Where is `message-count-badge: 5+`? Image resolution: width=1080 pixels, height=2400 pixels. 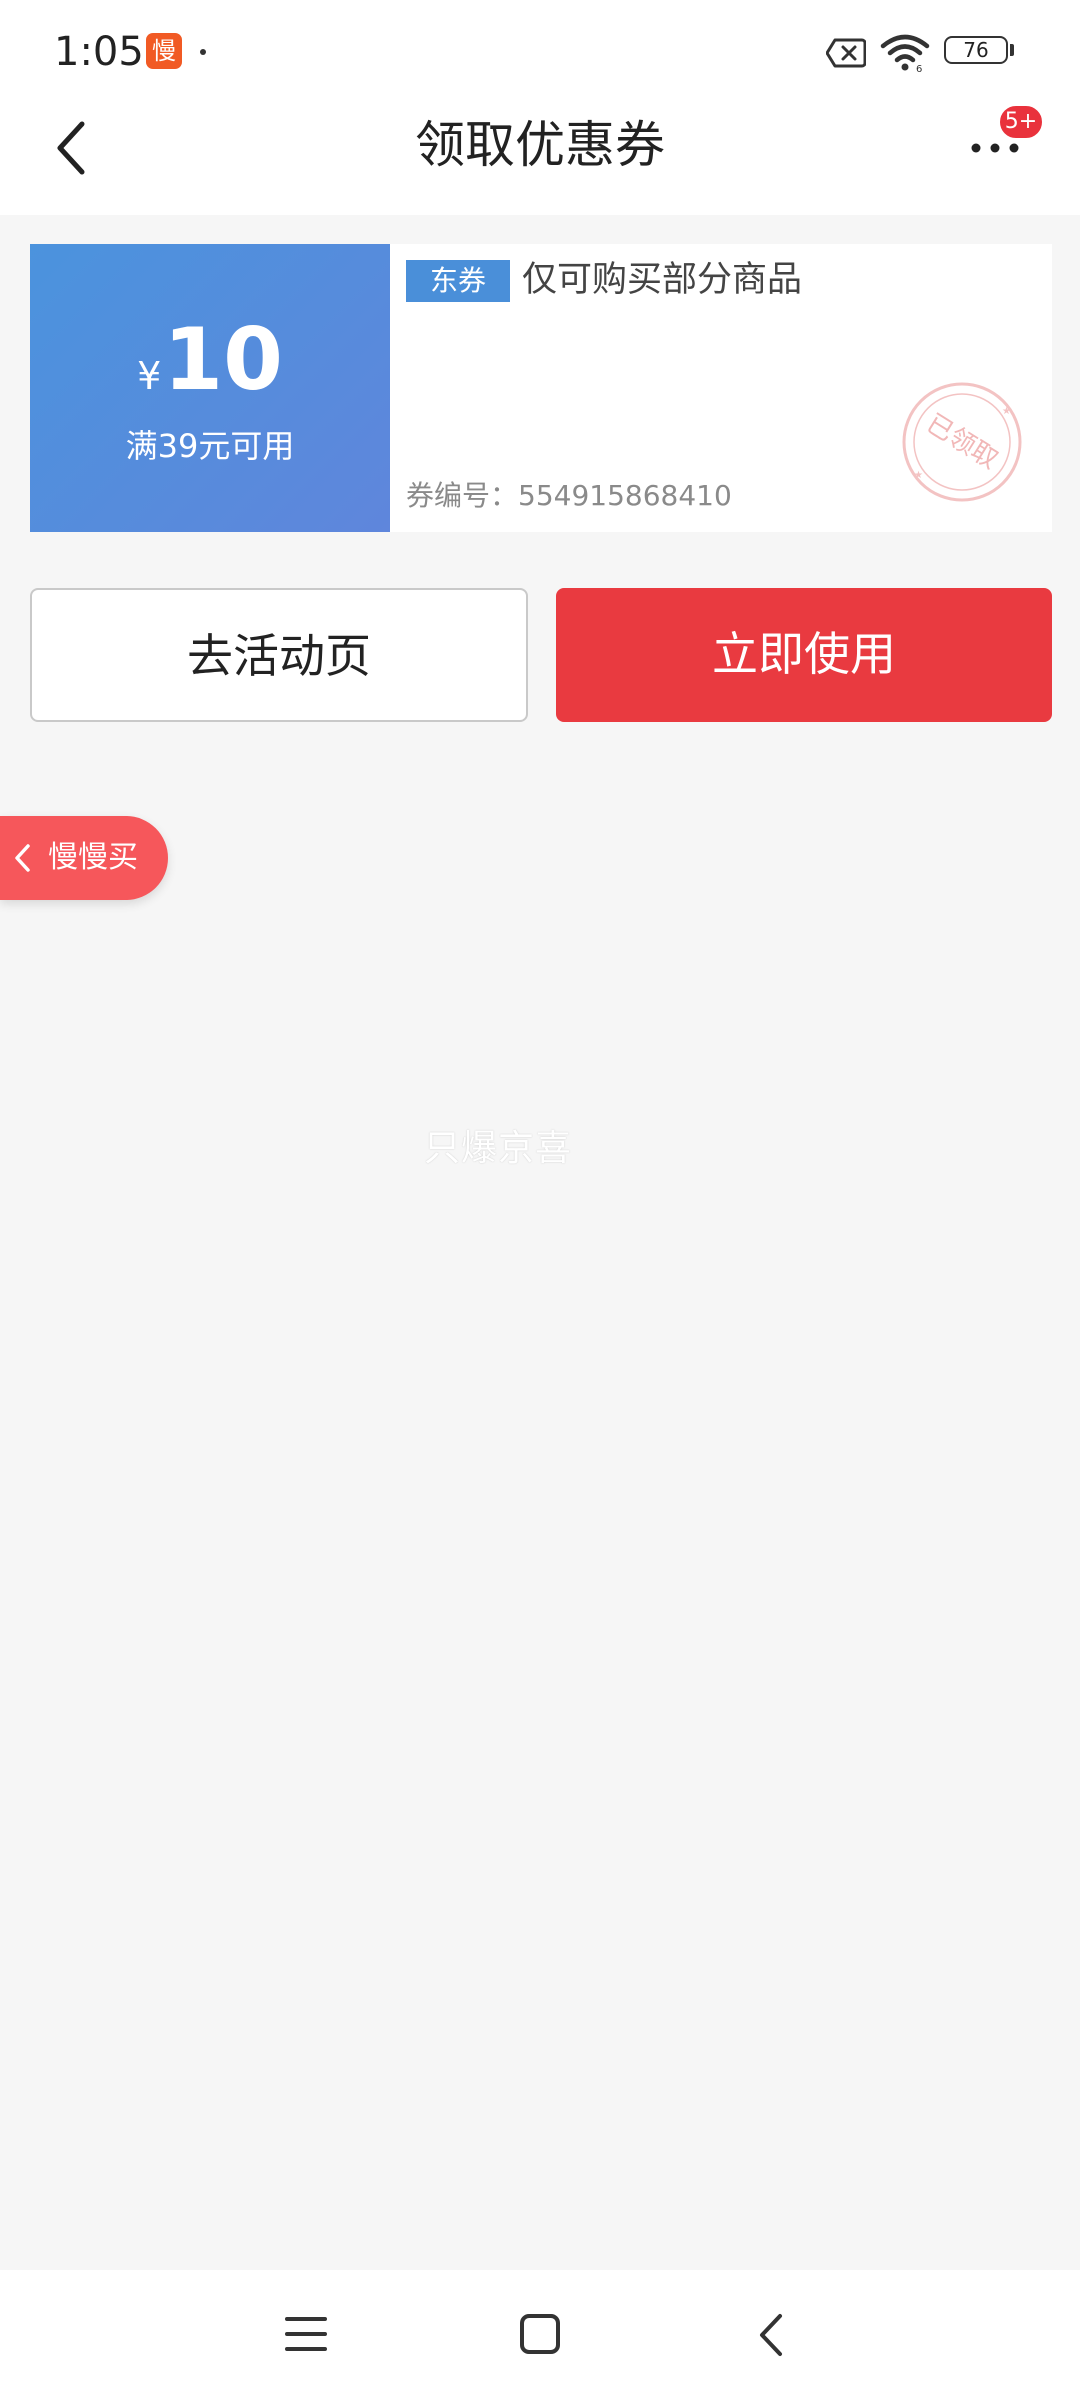
message-count-badge: 5+ is located at coordinates (1021, 122).